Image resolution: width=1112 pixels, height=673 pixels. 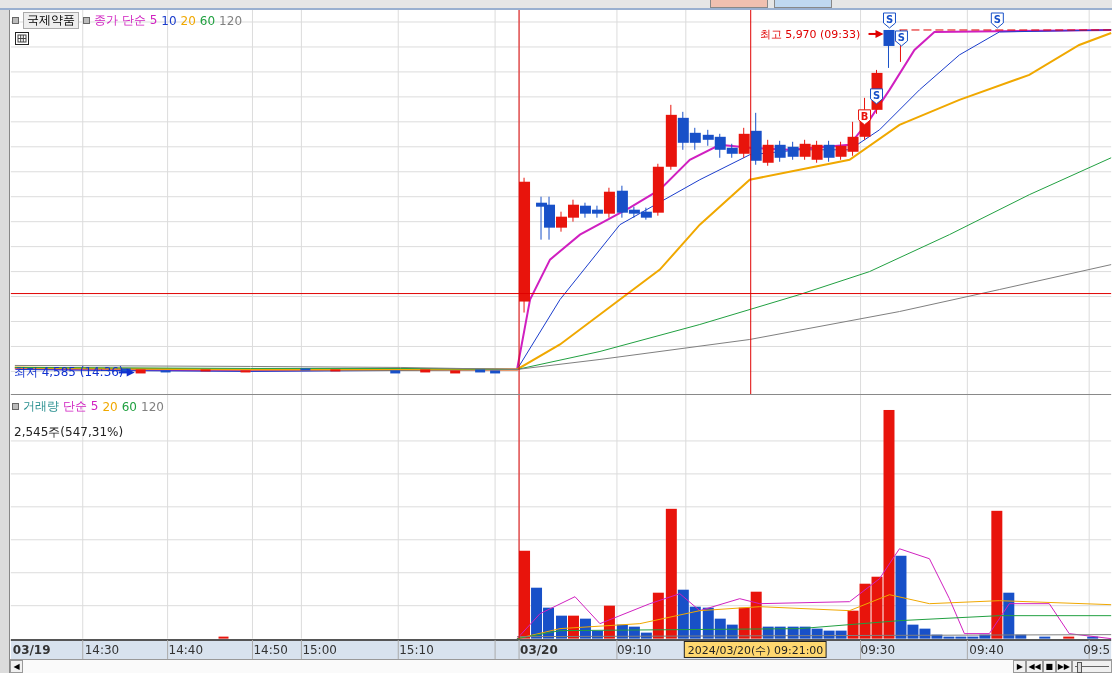 I want to click on legend-item: 종가 단순 5, so click(x=126, y=20).